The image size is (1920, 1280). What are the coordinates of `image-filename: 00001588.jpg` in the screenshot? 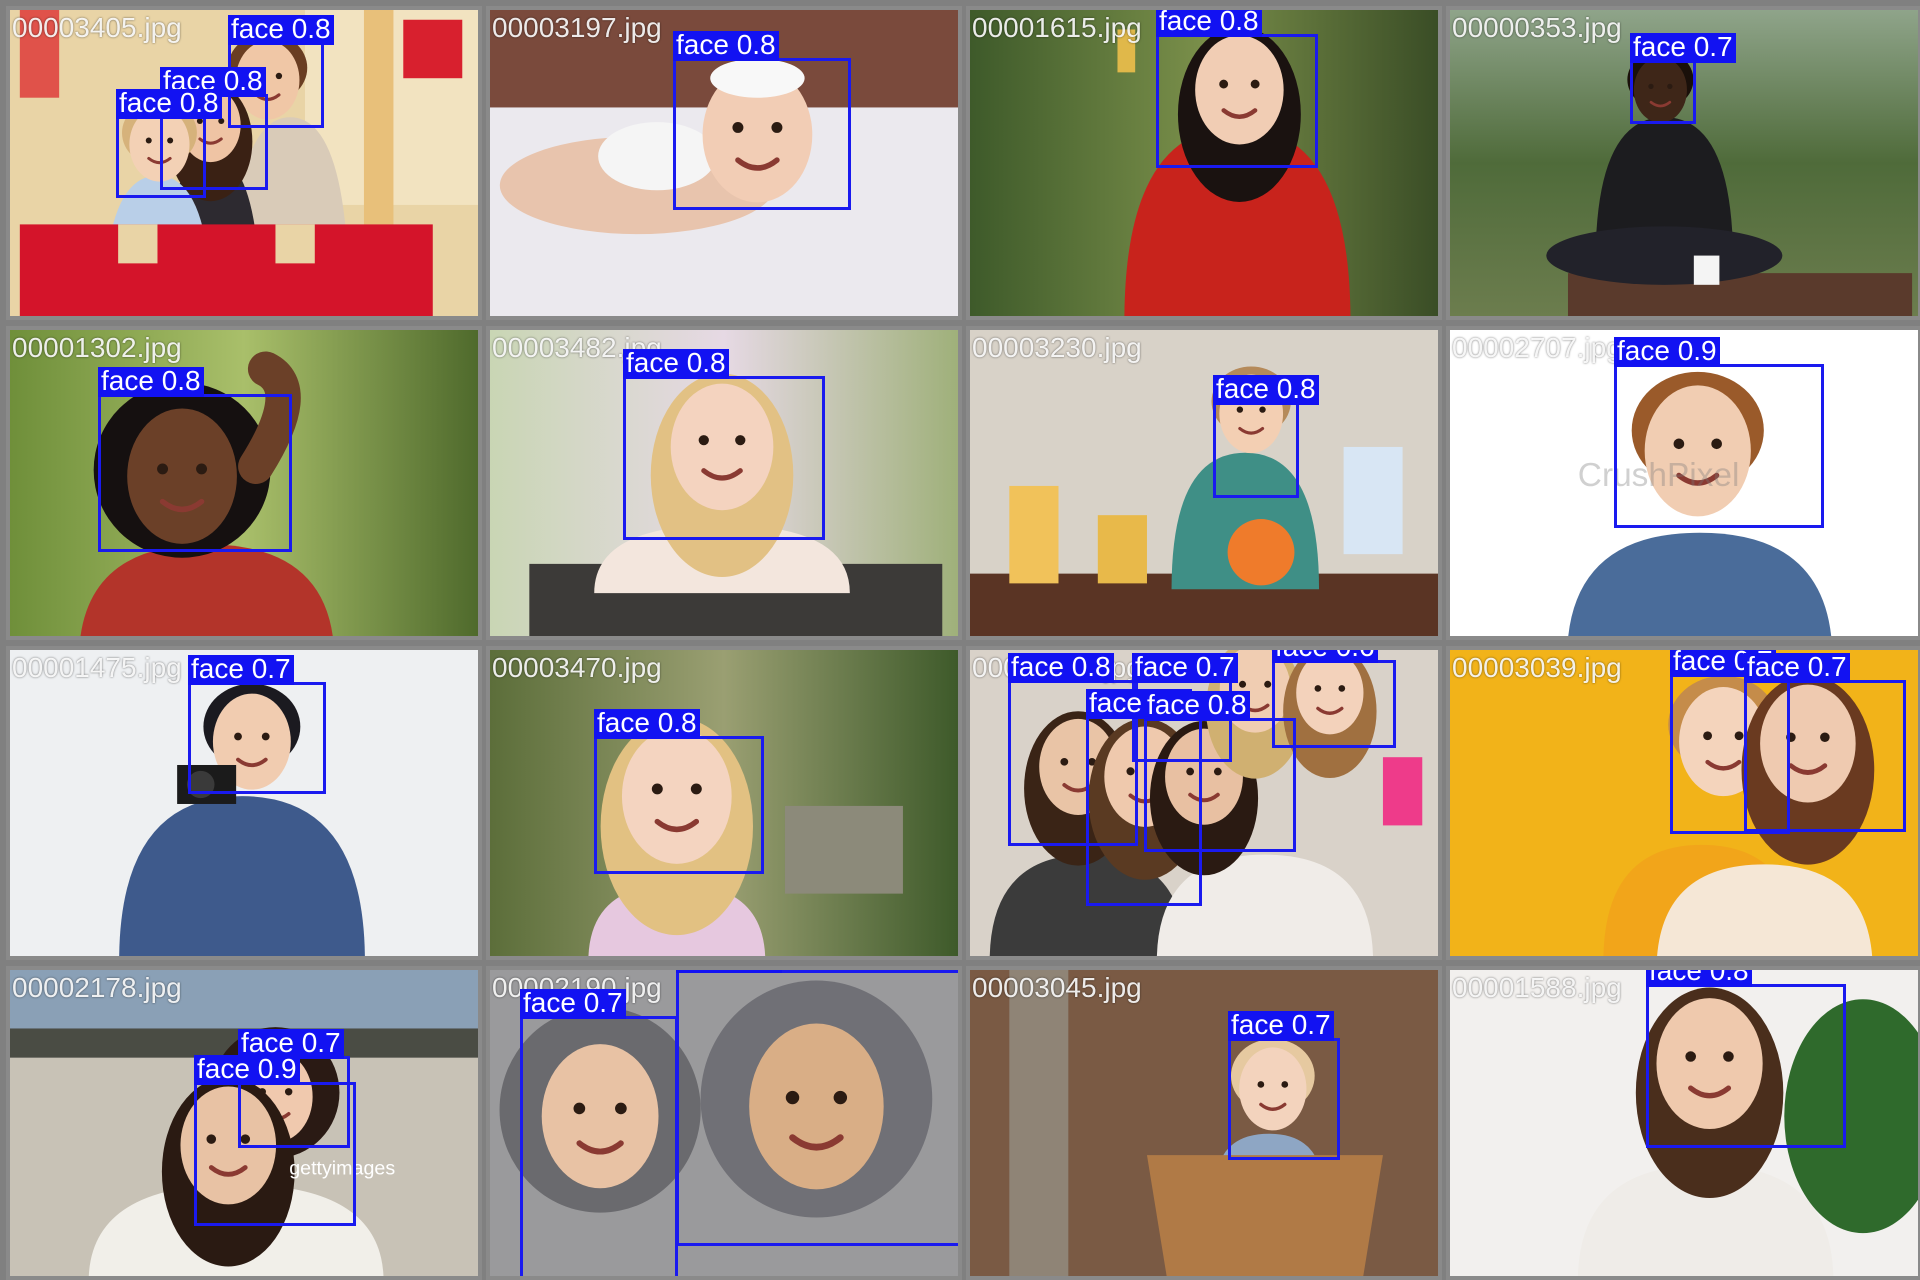 It's located at (1537, 987).